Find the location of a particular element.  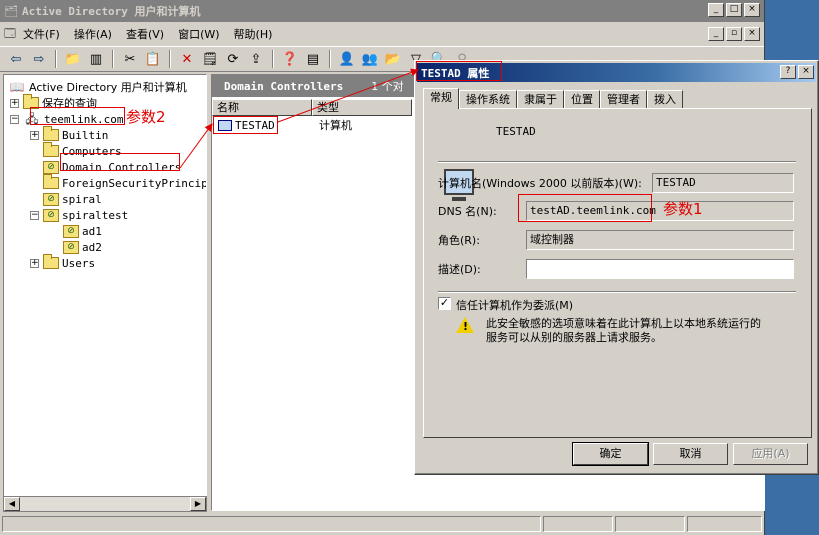

app-icon: 🗂 is located at coordinates (11, 11).